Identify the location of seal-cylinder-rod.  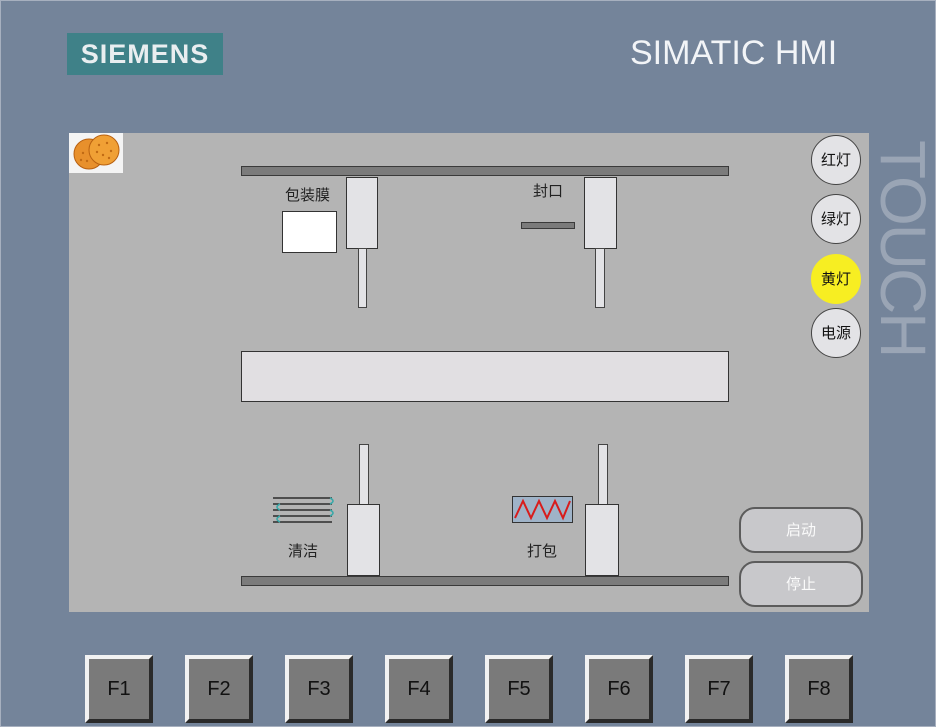
(600, 278).